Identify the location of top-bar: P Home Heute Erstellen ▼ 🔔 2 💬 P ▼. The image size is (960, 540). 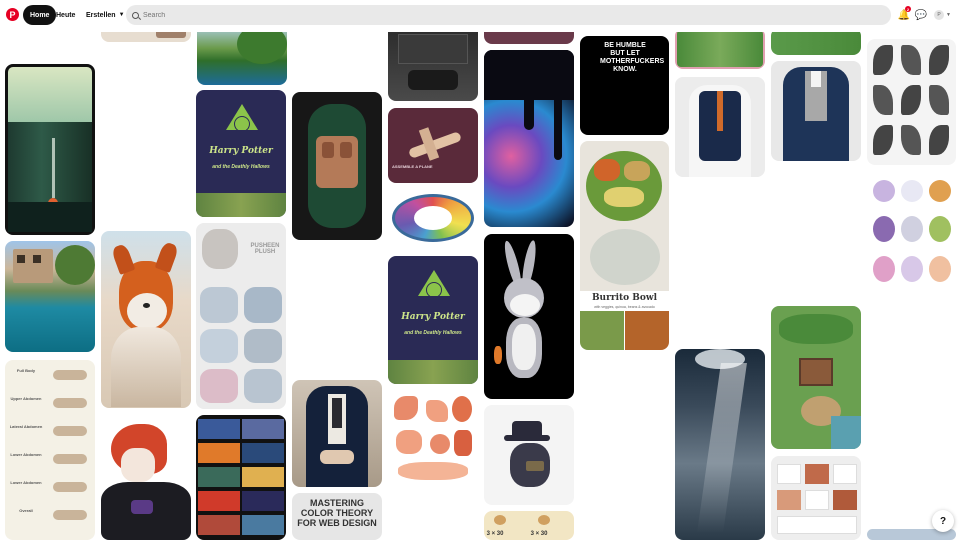
(480, 16).